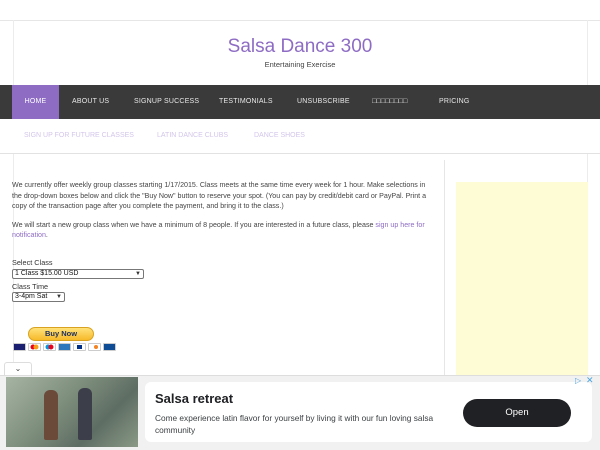 The width and height of the screenshot is (600, 450). I want to click on class-time-dropdown: 3-4pm Sat ▼, so click(38, 297).